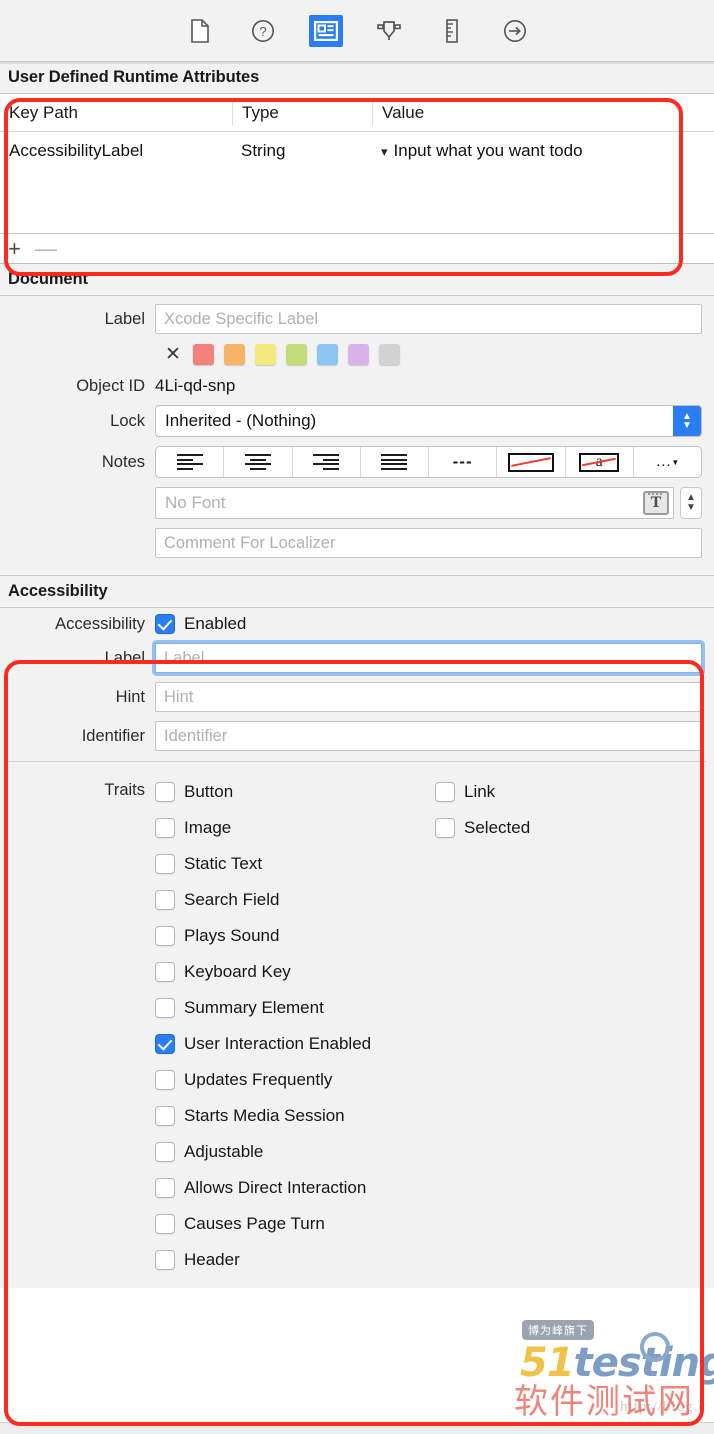 This screenshot has width=714, height=1434. What do you see at coordinates (428, 421) in the screenshot?
I see `lock-popup-button: Inherited - (Nothing) ▲ ▼` at bounding box center [428, 421].